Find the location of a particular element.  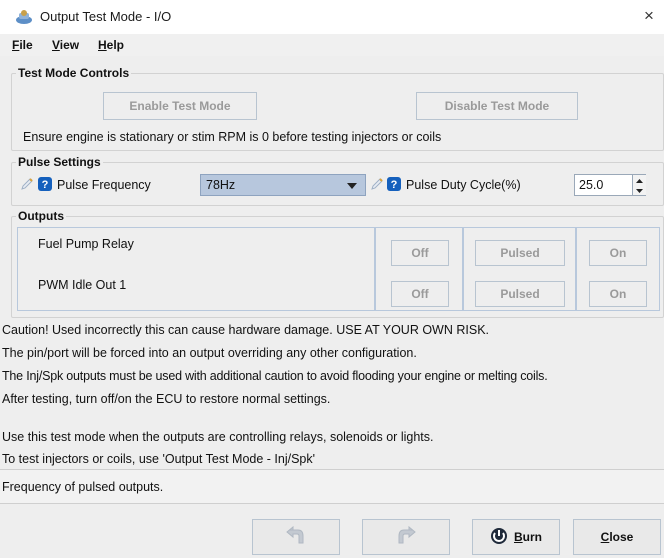

pwm-idle-on-button: On is located at coordinates (618, 294).